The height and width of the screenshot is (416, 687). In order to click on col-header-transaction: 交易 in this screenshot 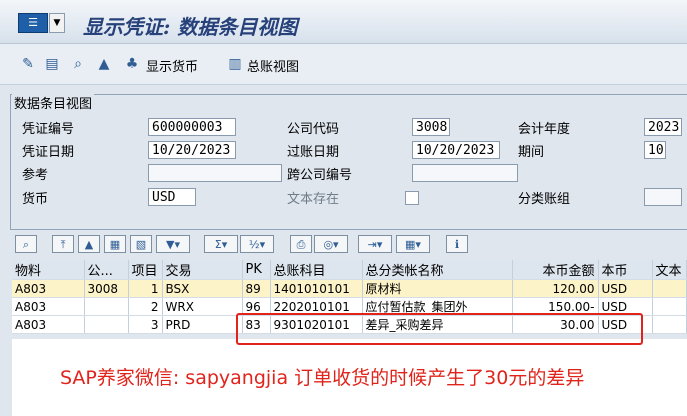, I will do `click(202, 270)`.